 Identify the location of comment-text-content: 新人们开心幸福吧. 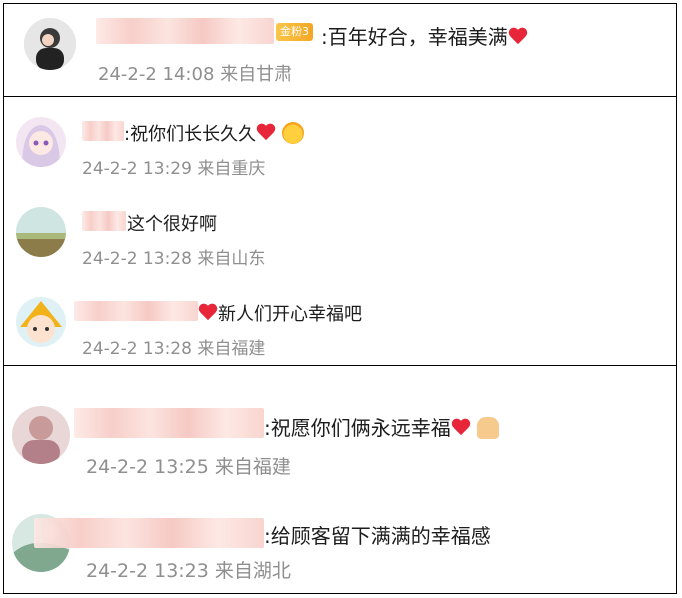
(290, 314).